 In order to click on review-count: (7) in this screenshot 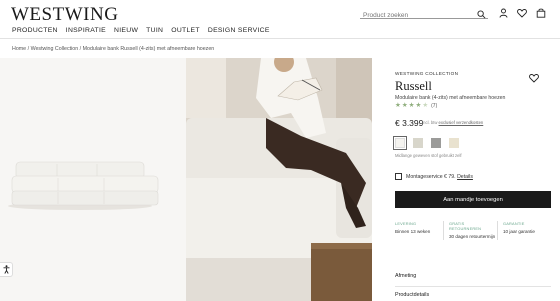, I will do `click(434, 106)`.